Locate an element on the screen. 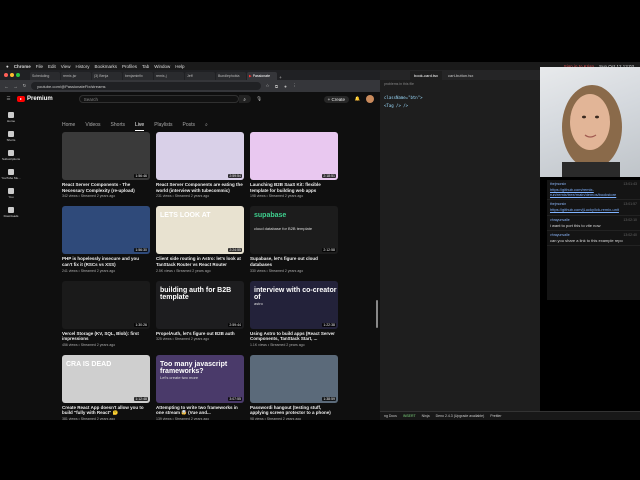 Image resolution: width=640 pixels, height=480 pixels. status-ninja: Ninja is located at coordinates (426, 416).